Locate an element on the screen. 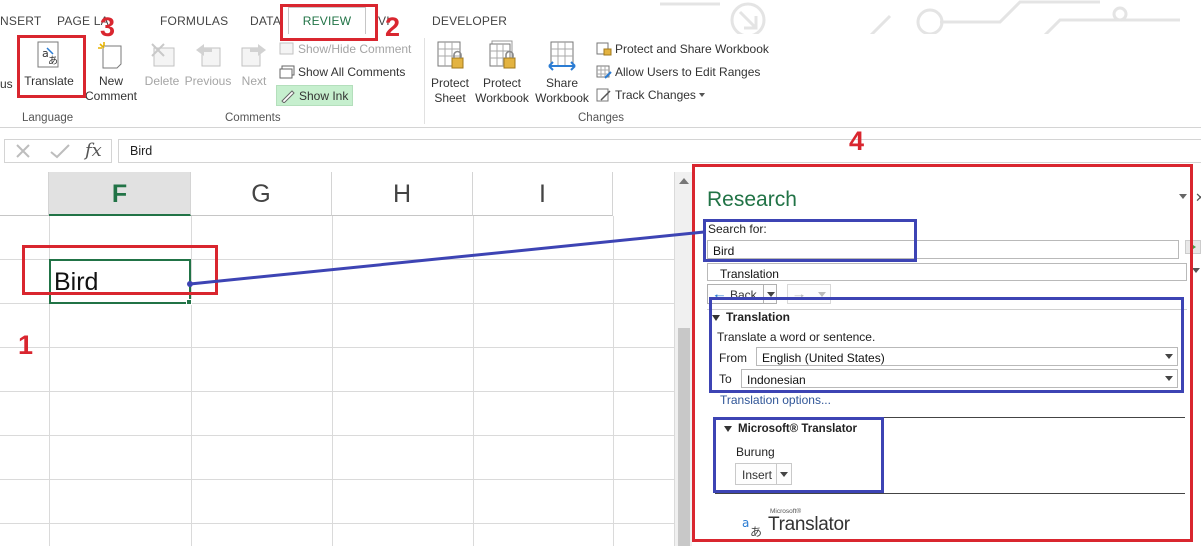 Image resolution: width=1201 pixels, height=546 pixels. show-hide-comment-button: Show/Hide Comment is located at coordinates (345, 49).